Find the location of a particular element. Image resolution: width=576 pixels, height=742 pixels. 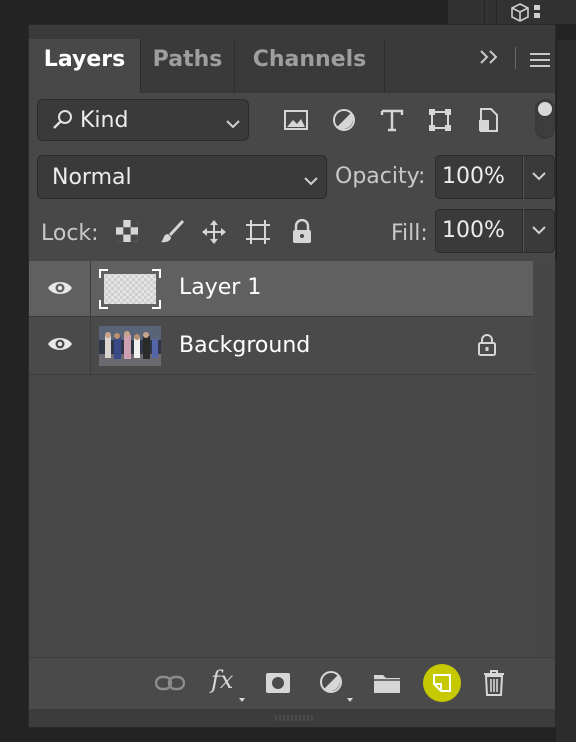

adjustment-layer-icon is located at coordinates (331, 684).